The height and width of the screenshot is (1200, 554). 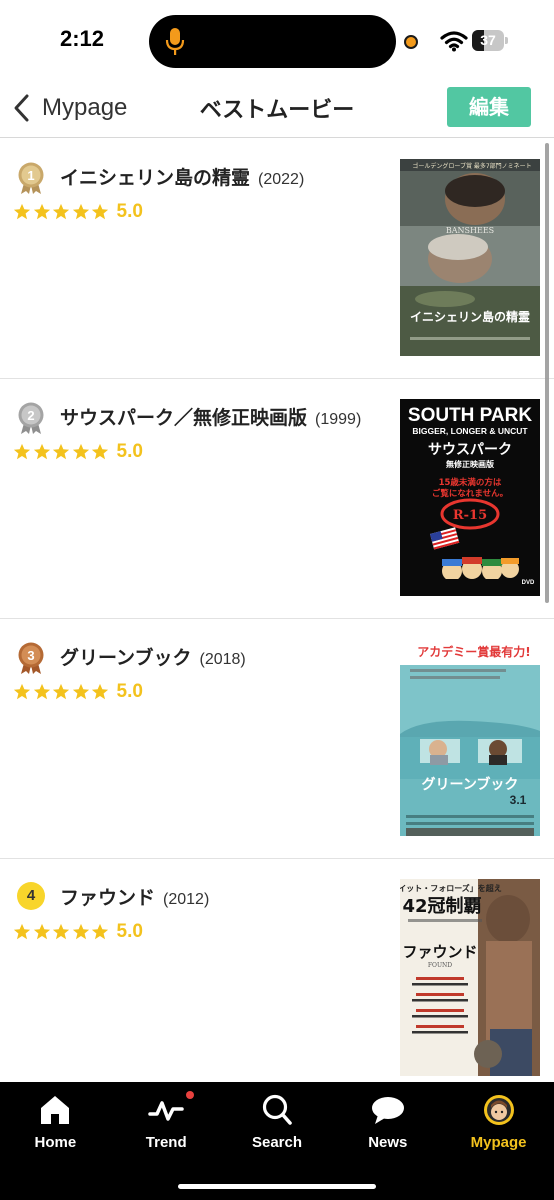 I want to click on bronze-medal-icon: 3, so click(x=31, y=658).